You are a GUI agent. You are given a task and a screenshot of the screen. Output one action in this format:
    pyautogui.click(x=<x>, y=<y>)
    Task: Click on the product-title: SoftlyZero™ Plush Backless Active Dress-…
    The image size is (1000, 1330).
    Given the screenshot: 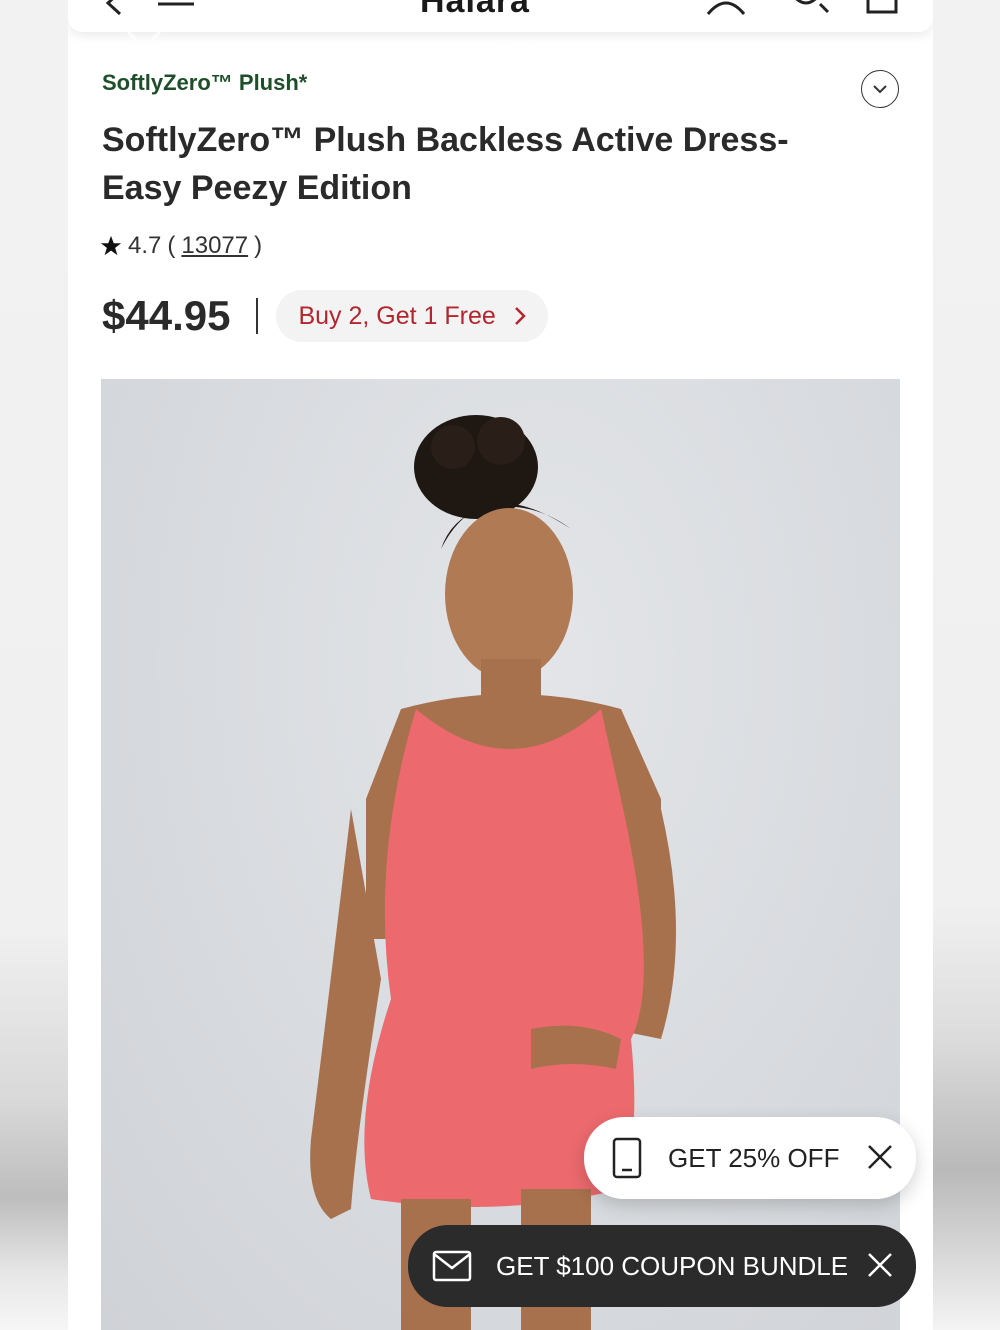 What is the action you would take?
    pyautogui.click(x=445, y=164)
    